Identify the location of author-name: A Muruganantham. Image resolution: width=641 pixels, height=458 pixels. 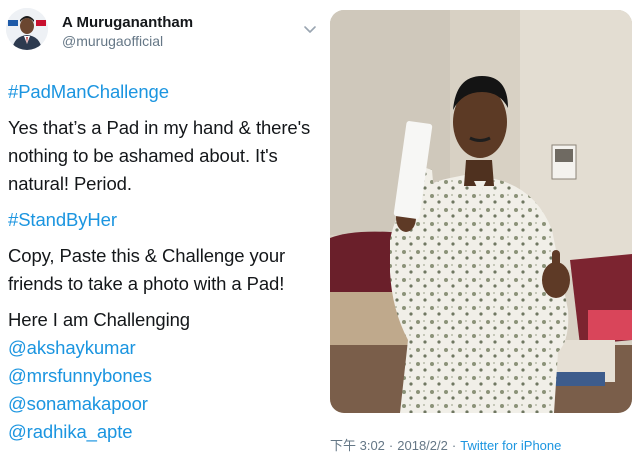
(127, 22).